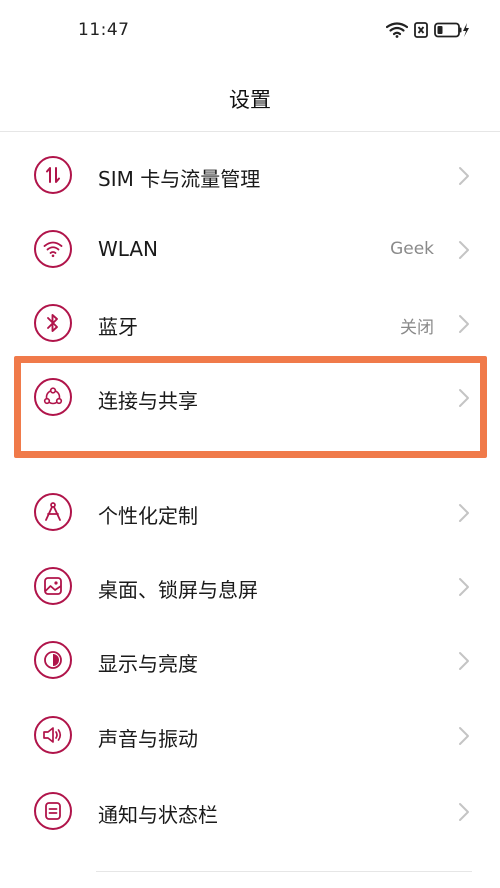 Image resolution: width=500 pixels, height=888 pixels. I want to click on sim-data-icon, so click(53, 175).